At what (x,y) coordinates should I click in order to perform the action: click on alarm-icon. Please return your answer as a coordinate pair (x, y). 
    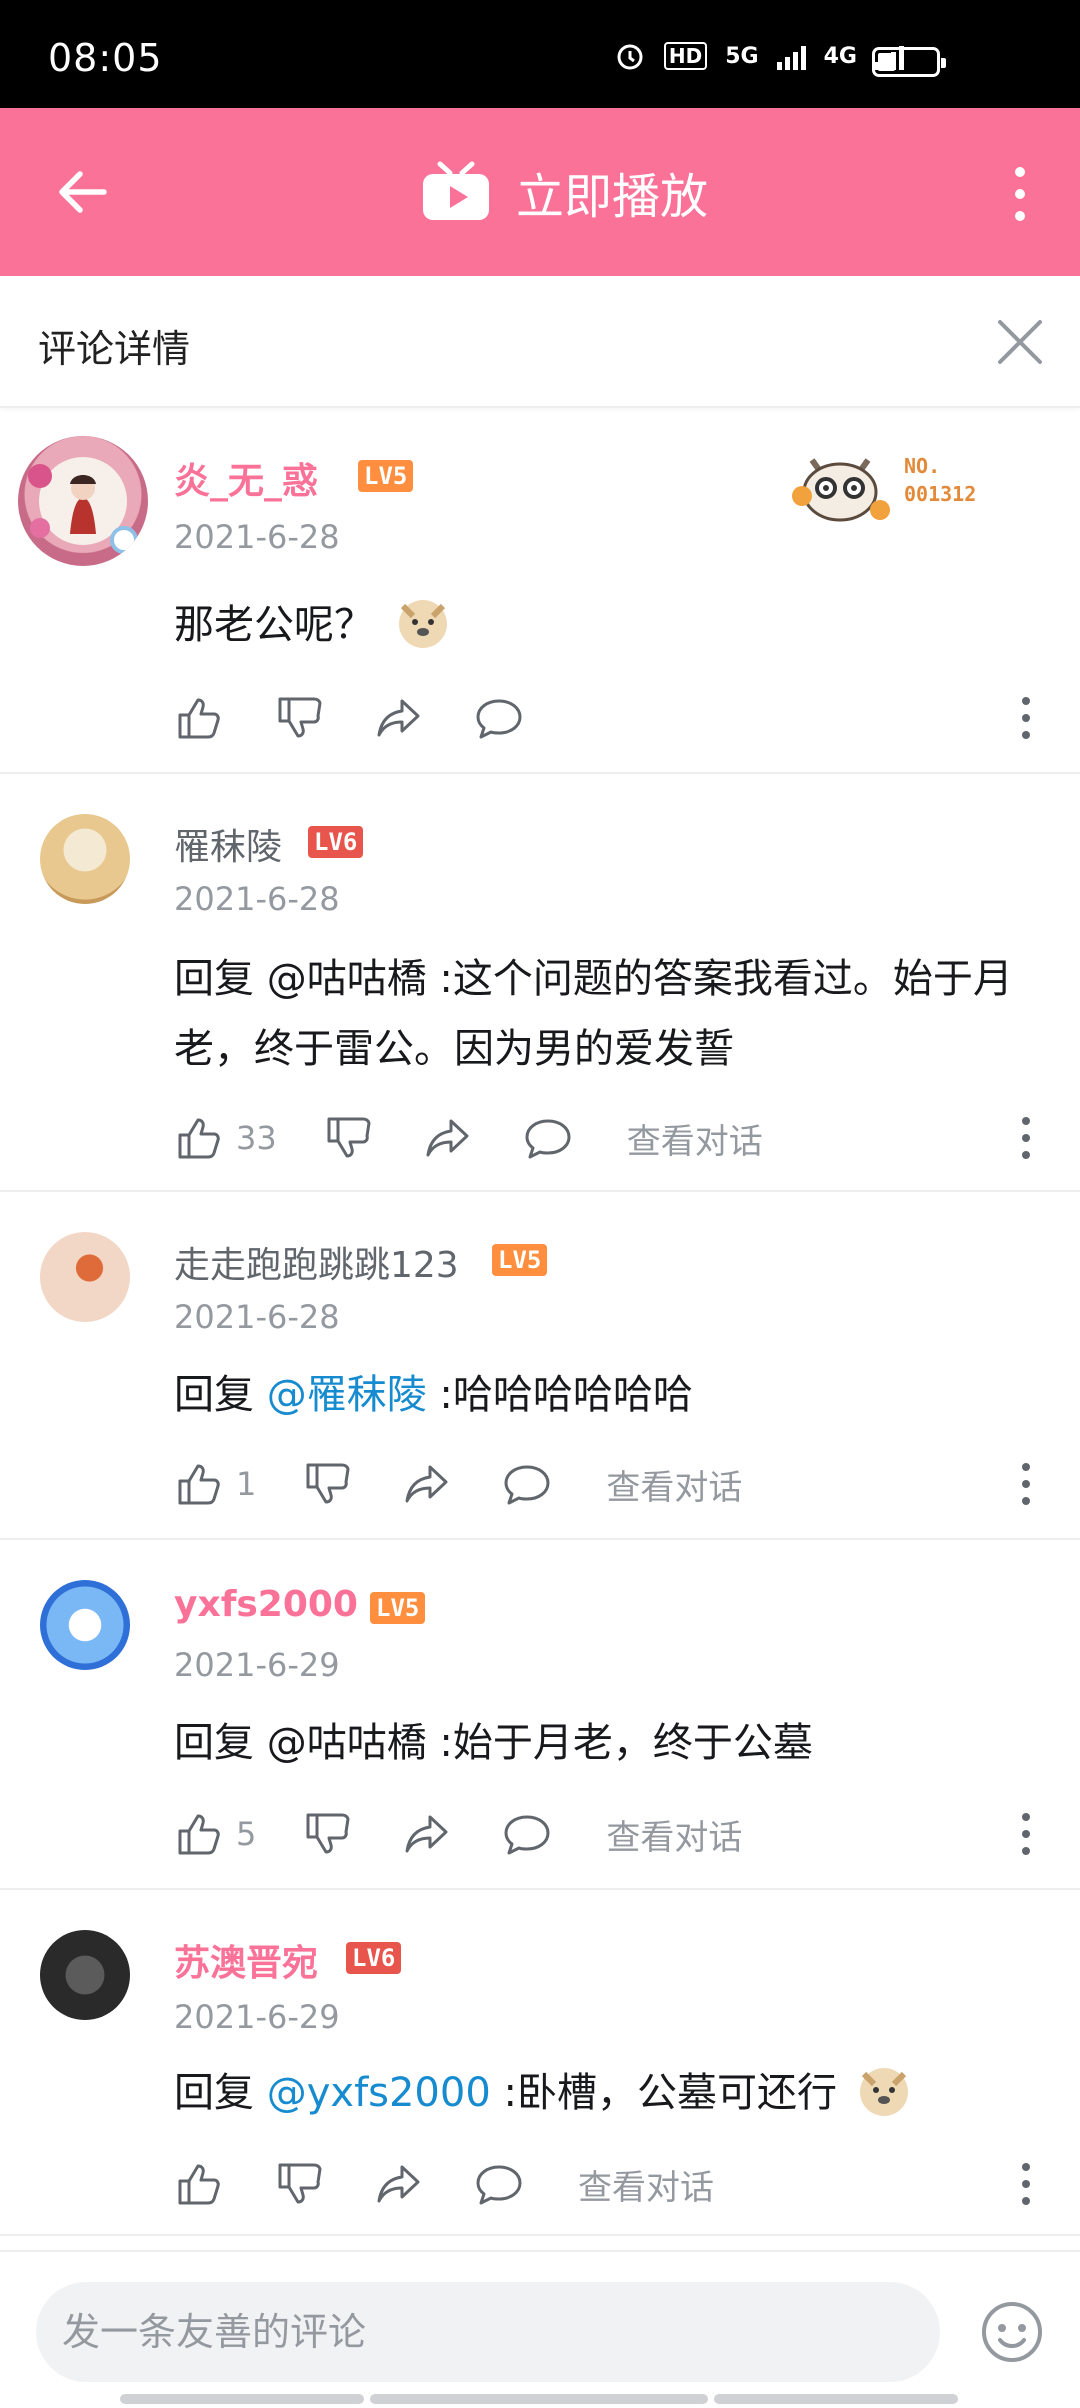
    Looking at the image, I should click on (630, 57).